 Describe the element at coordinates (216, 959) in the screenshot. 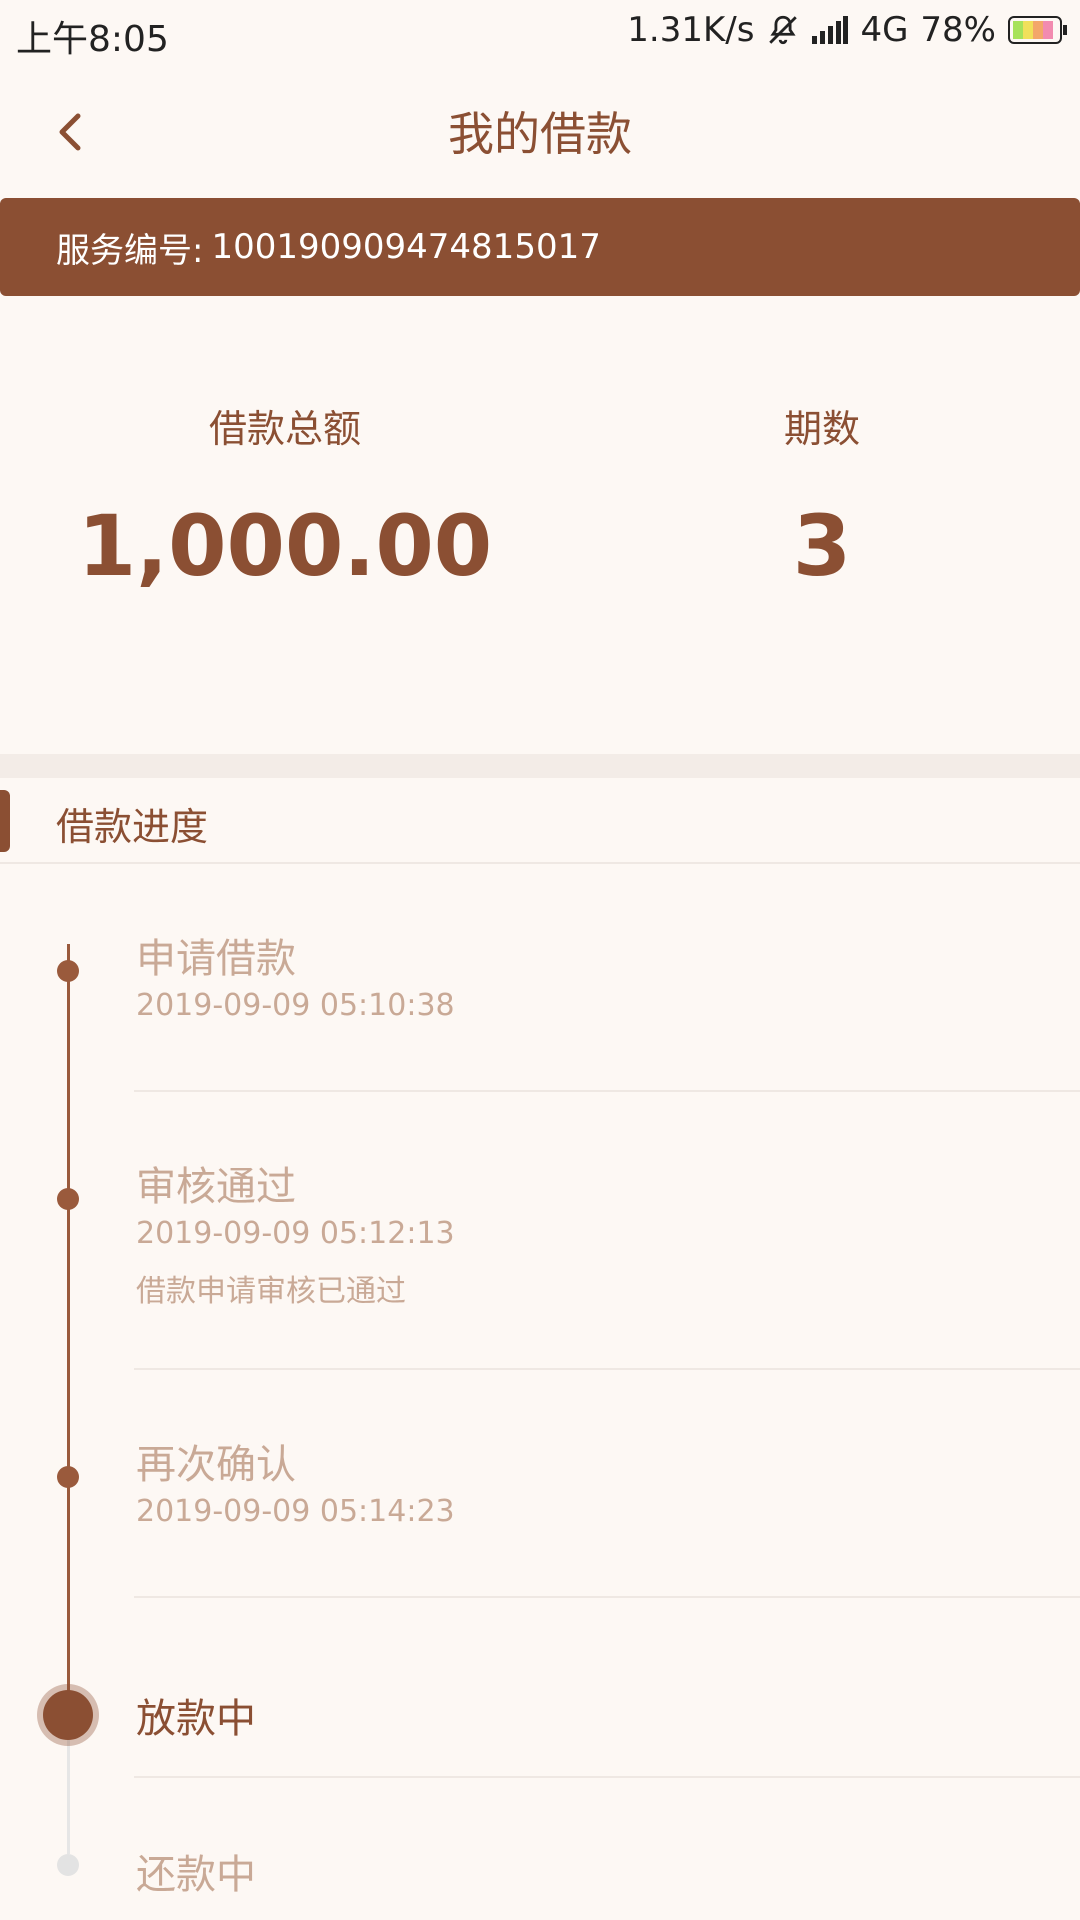

I see `step-title: 申请借款` at that location.